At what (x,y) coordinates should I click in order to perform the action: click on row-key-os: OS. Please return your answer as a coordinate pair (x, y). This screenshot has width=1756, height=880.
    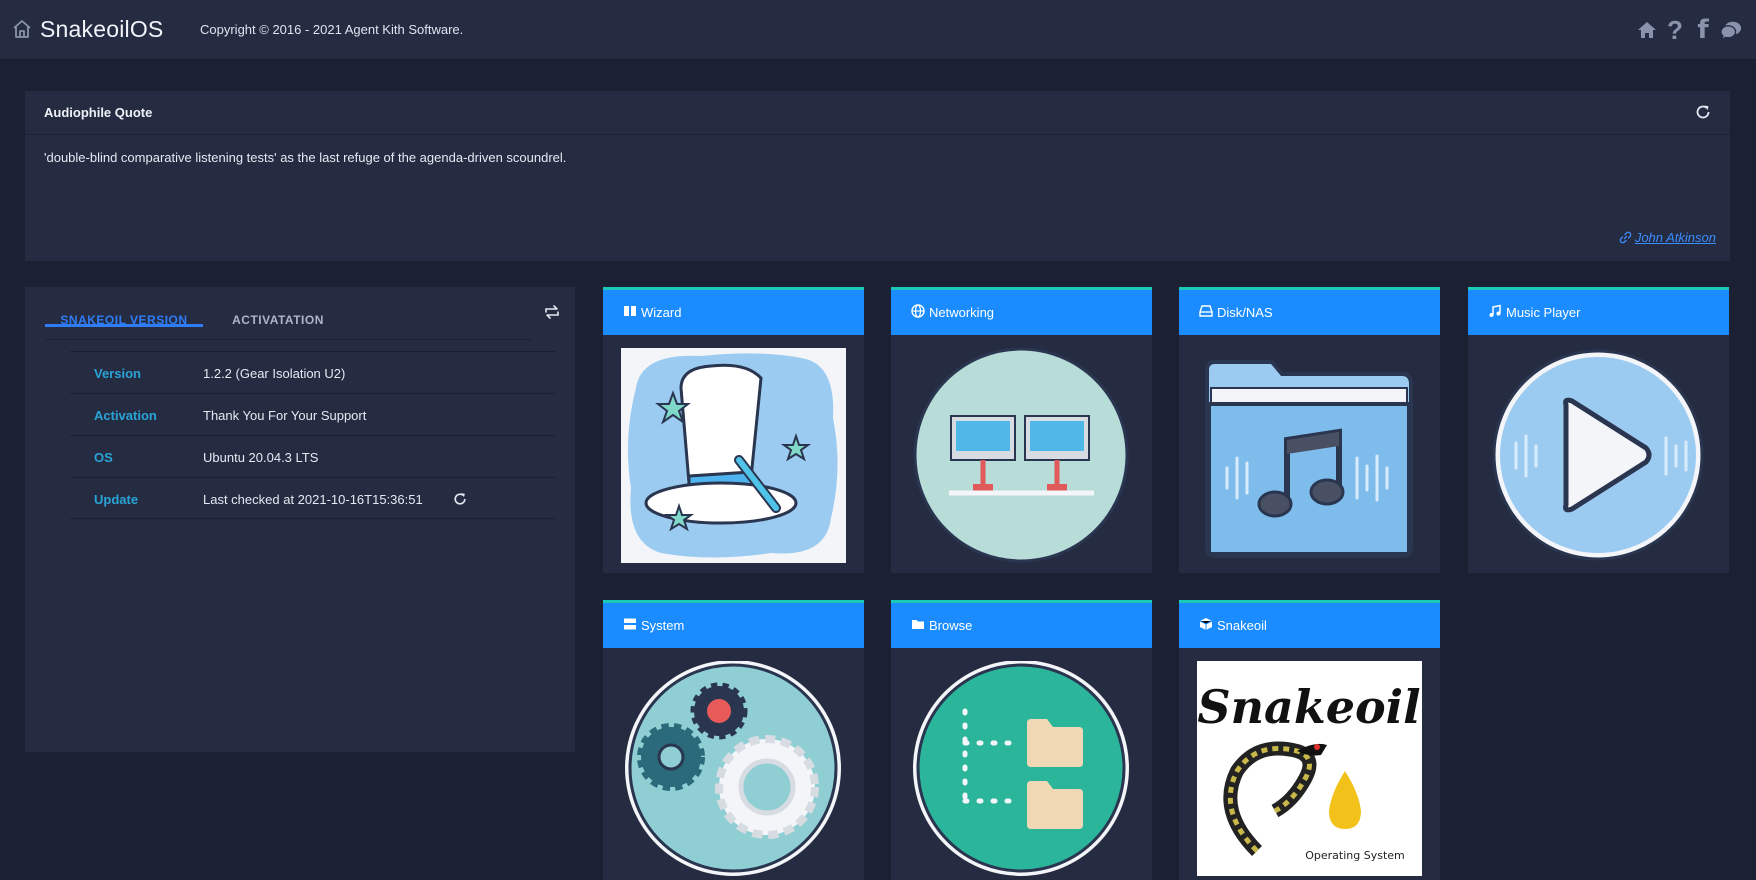
    Looking at the image, I should click on (103, 457).